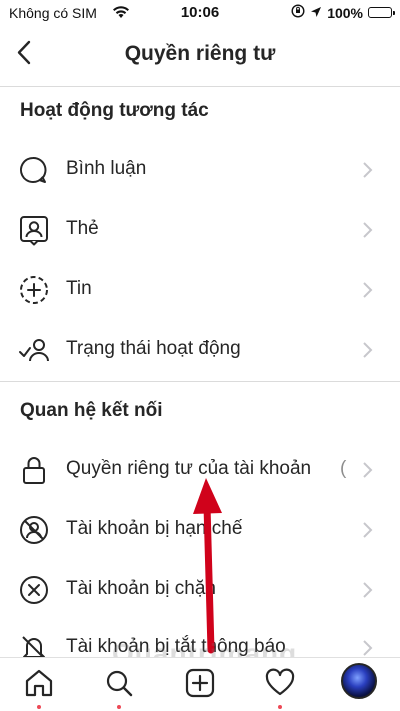  Describe the element at coordinates (153, 348) in the screenshot. I see `menu-item-label: Trạng thái hoạt động` at that location.